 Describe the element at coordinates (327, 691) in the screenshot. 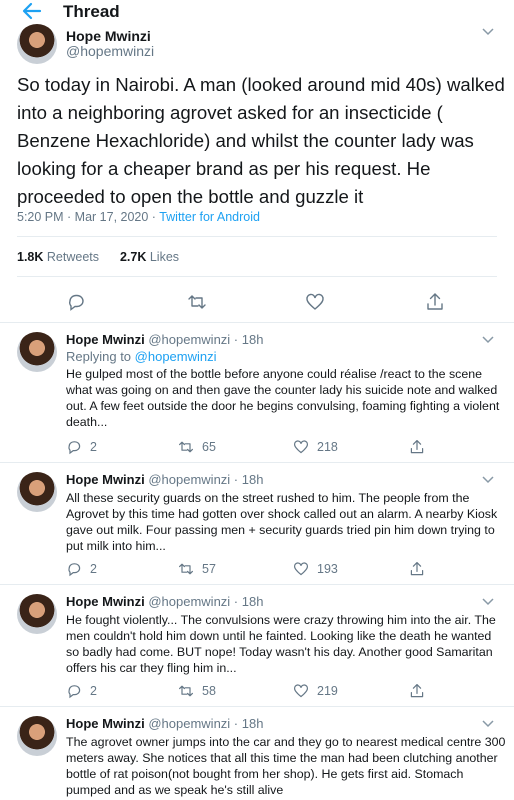

I see `like-count: 219` at that location.